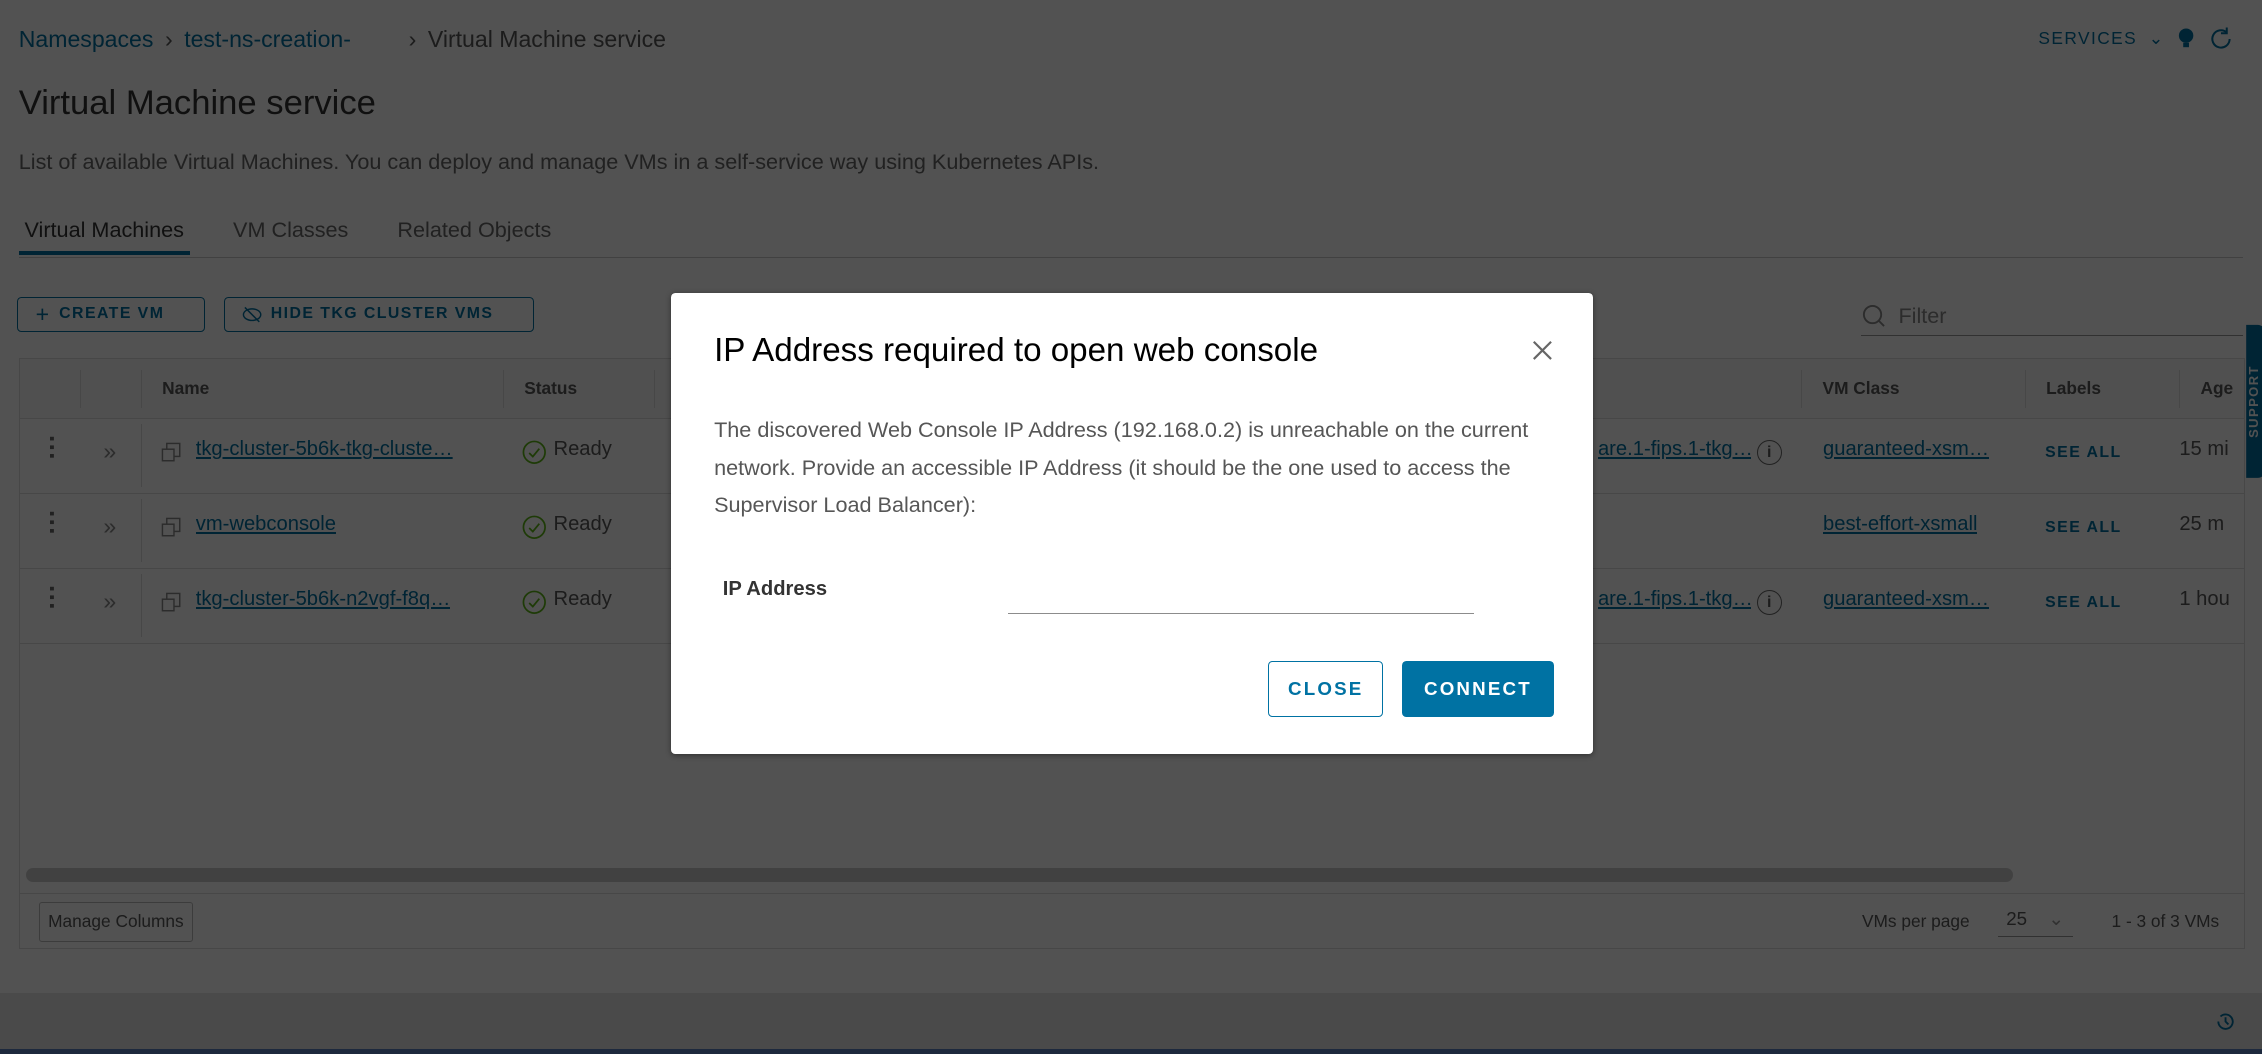 This screenshot has width=2262, height=1054. I want to click on header-blank, so click(110, 389).